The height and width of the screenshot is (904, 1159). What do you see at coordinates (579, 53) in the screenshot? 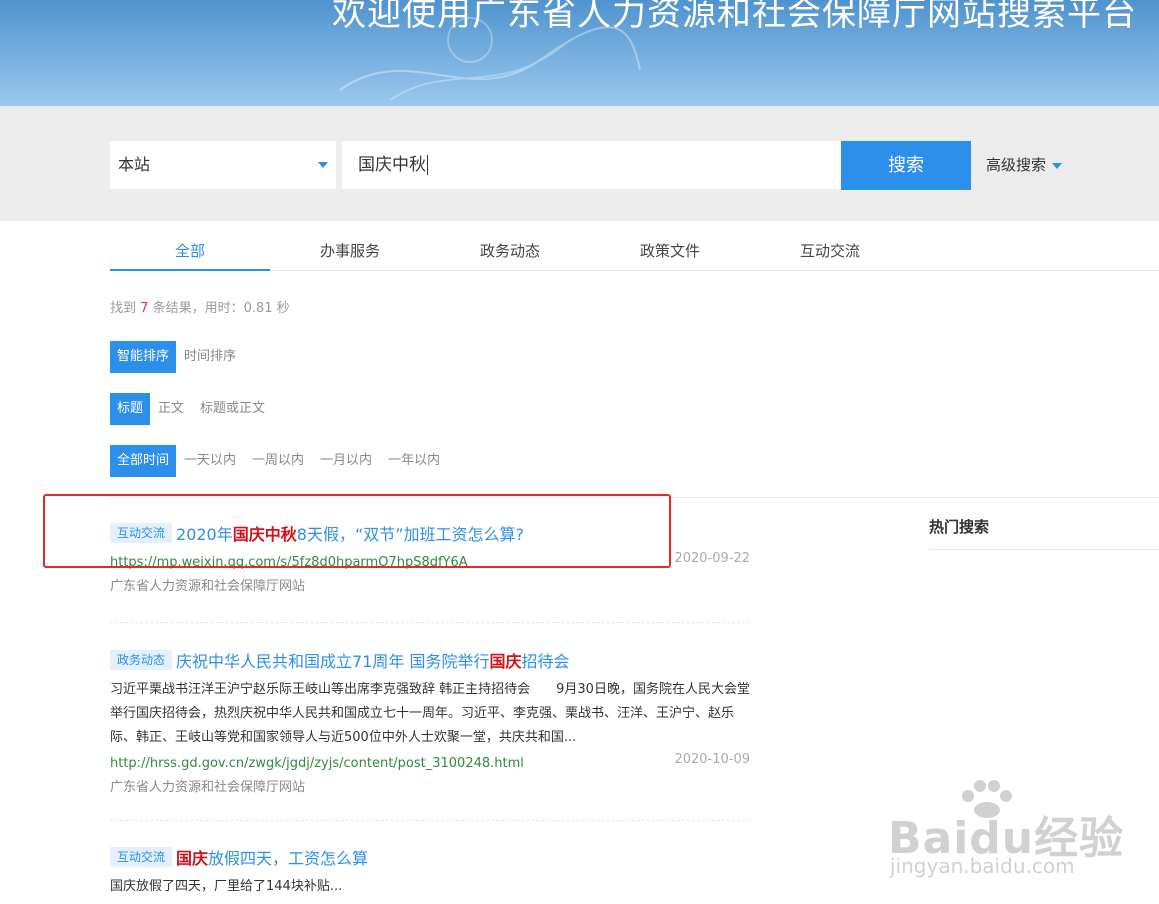
I see `header-banner: 欢迎使用广东省人力资源和社会保障厅网站搜索平台` at bounding box center [579, 53].